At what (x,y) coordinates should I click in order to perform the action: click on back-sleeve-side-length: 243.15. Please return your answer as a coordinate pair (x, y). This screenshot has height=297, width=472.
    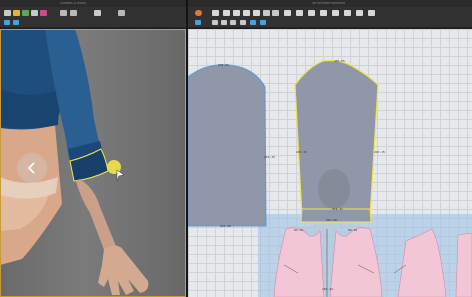
    Looking at the image, I should click on (269, 157).